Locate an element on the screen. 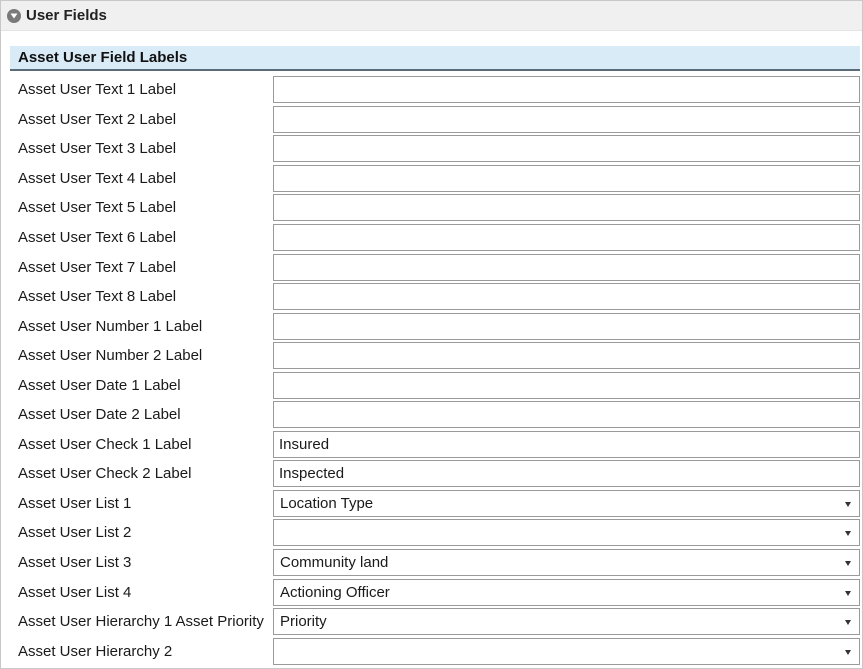 The height and width of the screenshot is (669, 863). form-row: Asset User Text 1 Label is located at coordinates (435, 90).